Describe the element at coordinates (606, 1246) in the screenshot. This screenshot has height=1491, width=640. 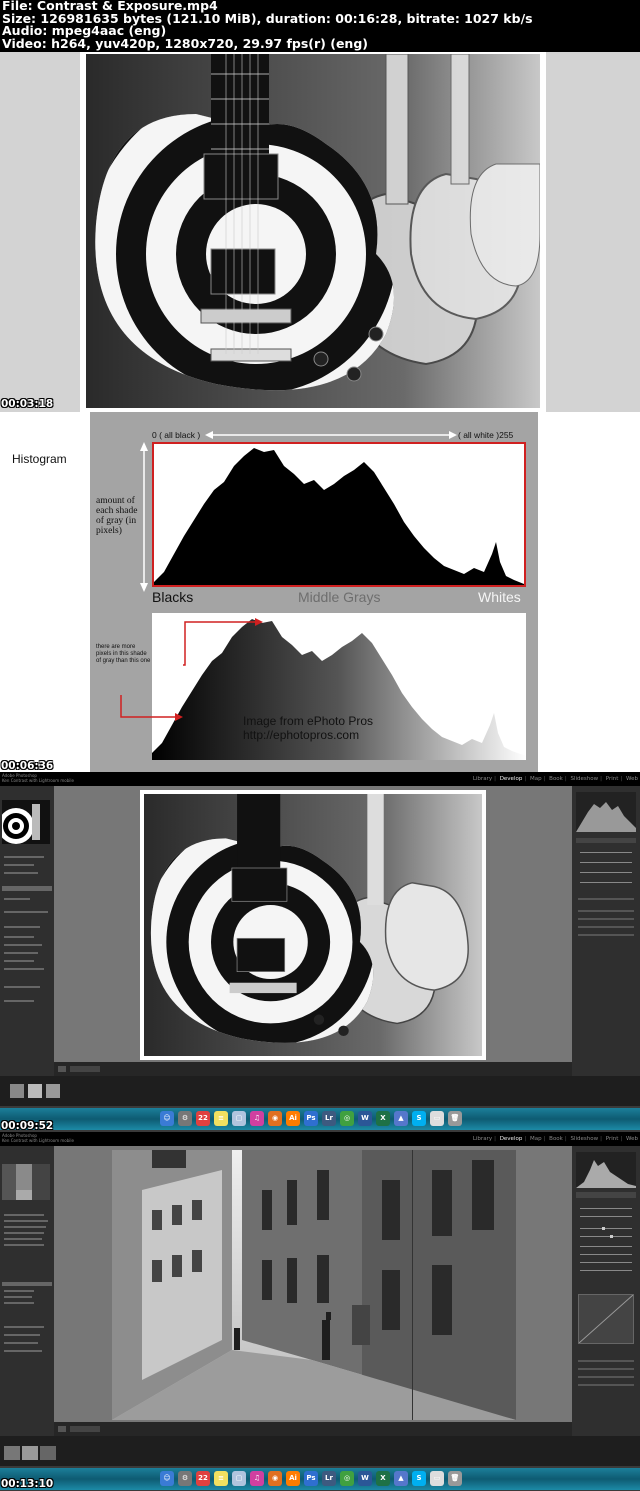
I see `slider-highlights` at that location.